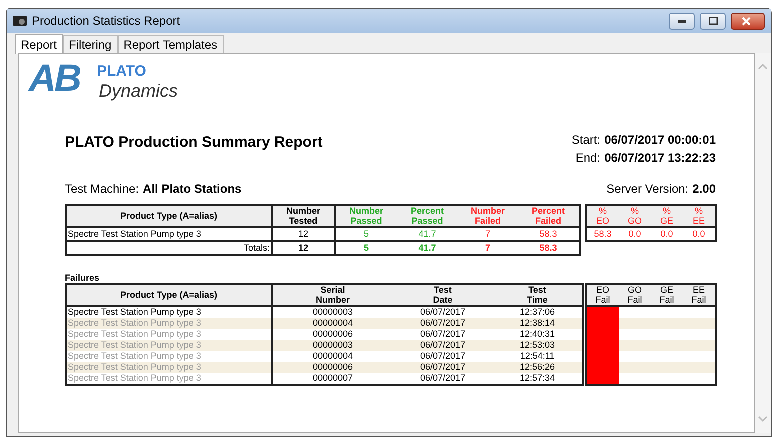 The width and height of the screenshot is (772, 437). What do you see at coordinates (106, 21) in the screenshot?
I see `window-title: Production Statistics Report` at bounding box center [106, 21].